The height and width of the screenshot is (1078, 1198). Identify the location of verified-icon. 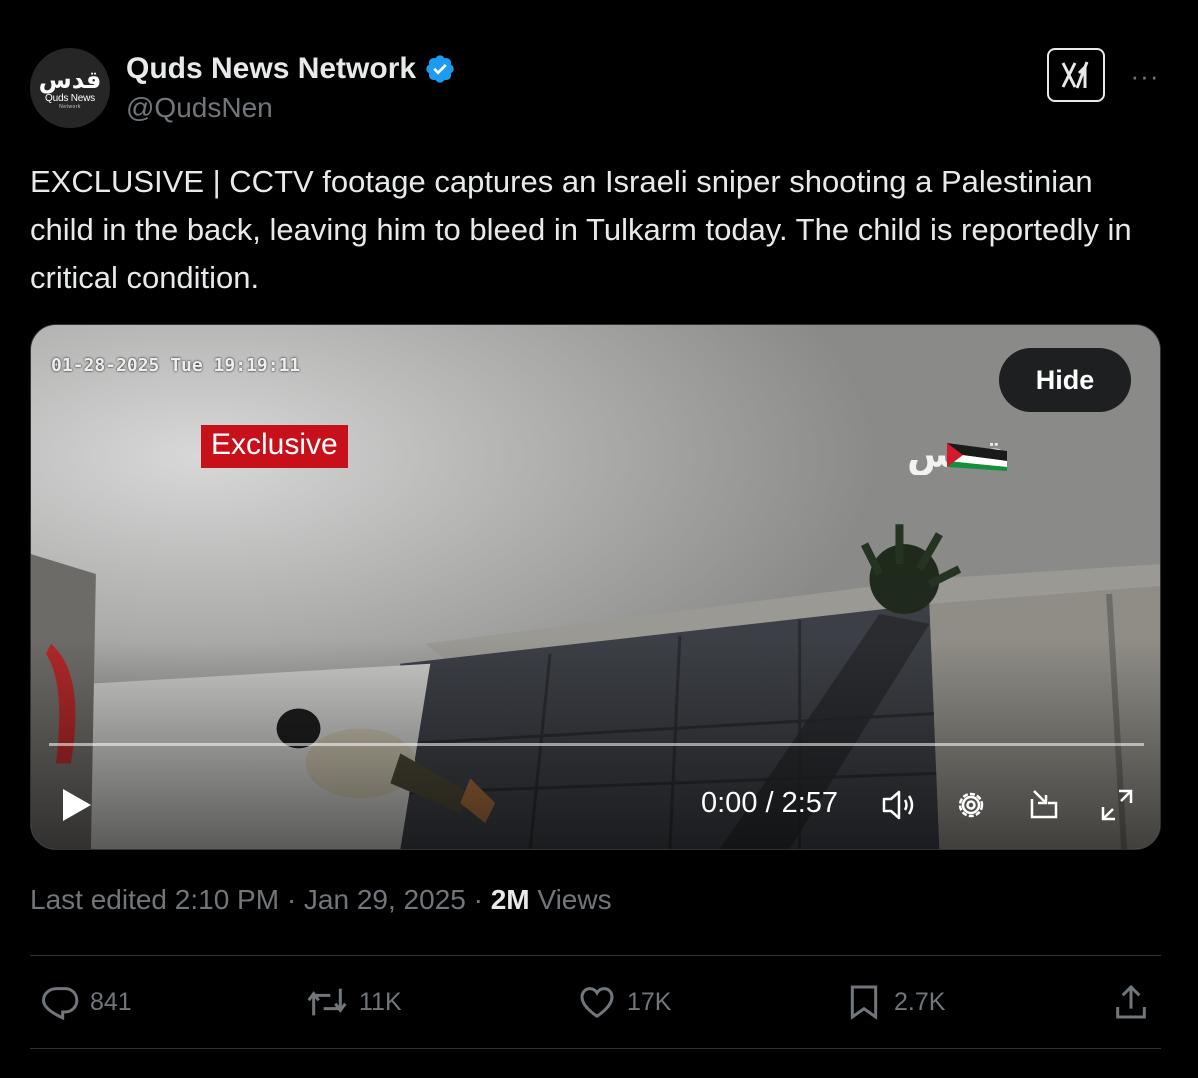
(440, 69).